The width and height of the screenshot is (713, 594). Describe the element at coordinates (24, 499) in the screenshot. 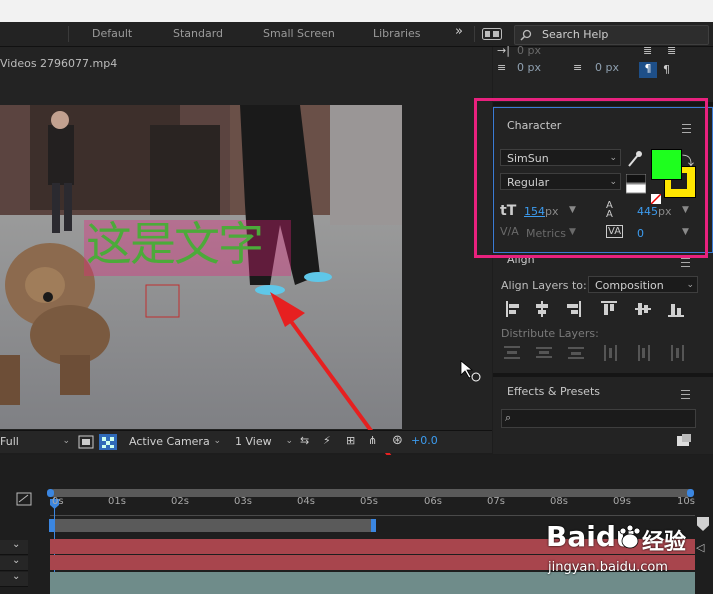

I see `comp-mini-flowchart-icon` at that location.